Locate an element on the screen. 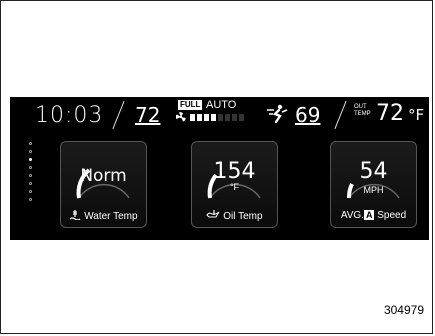  outside-label-line1: OUT is located at coordinates (360, 107).